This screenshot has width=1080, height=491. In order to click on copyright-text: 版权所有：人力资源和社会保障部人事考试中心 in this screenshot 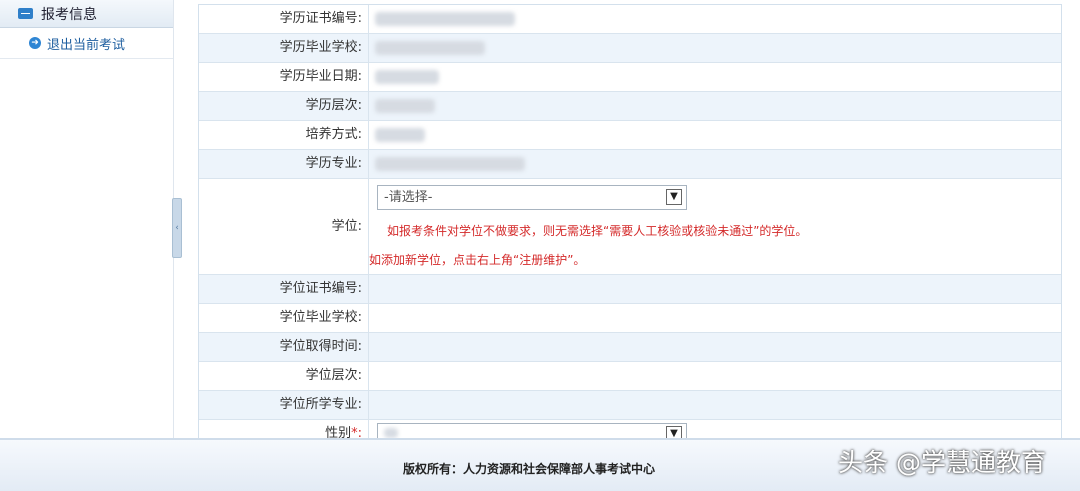, I will do `click(529, 469)`.